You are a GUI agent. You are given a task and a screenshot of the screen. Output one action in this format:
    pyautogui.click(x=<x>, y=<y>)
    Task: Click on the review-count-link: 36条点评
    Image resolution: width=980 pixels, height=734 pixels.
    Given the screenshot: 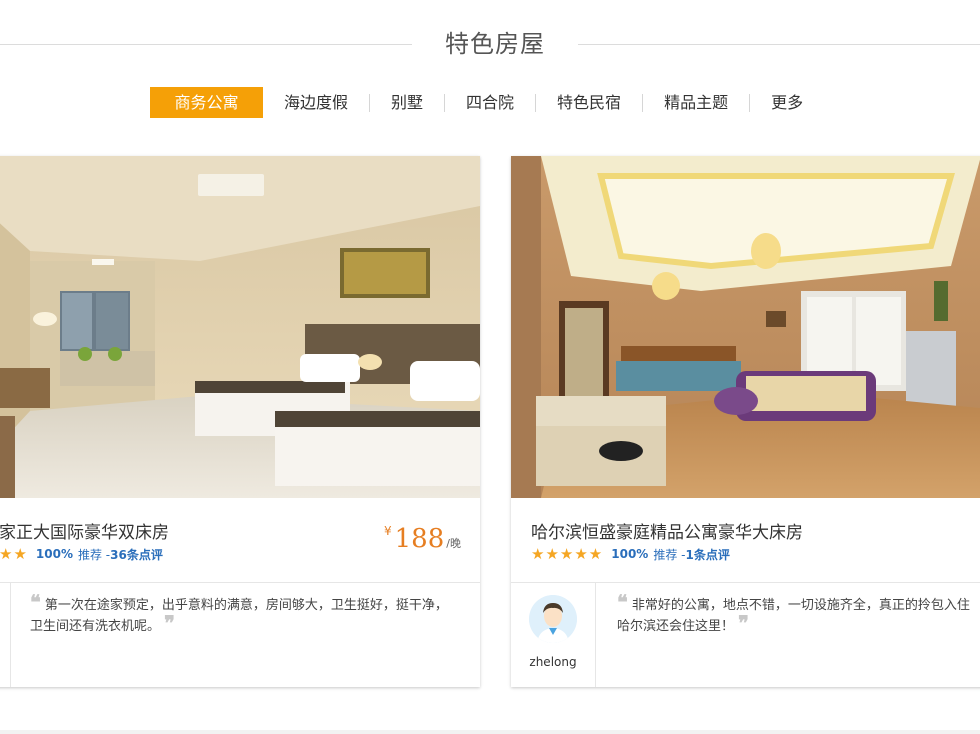 What is the action you would take?
    pyautogui.click(x=136, y=554)
    